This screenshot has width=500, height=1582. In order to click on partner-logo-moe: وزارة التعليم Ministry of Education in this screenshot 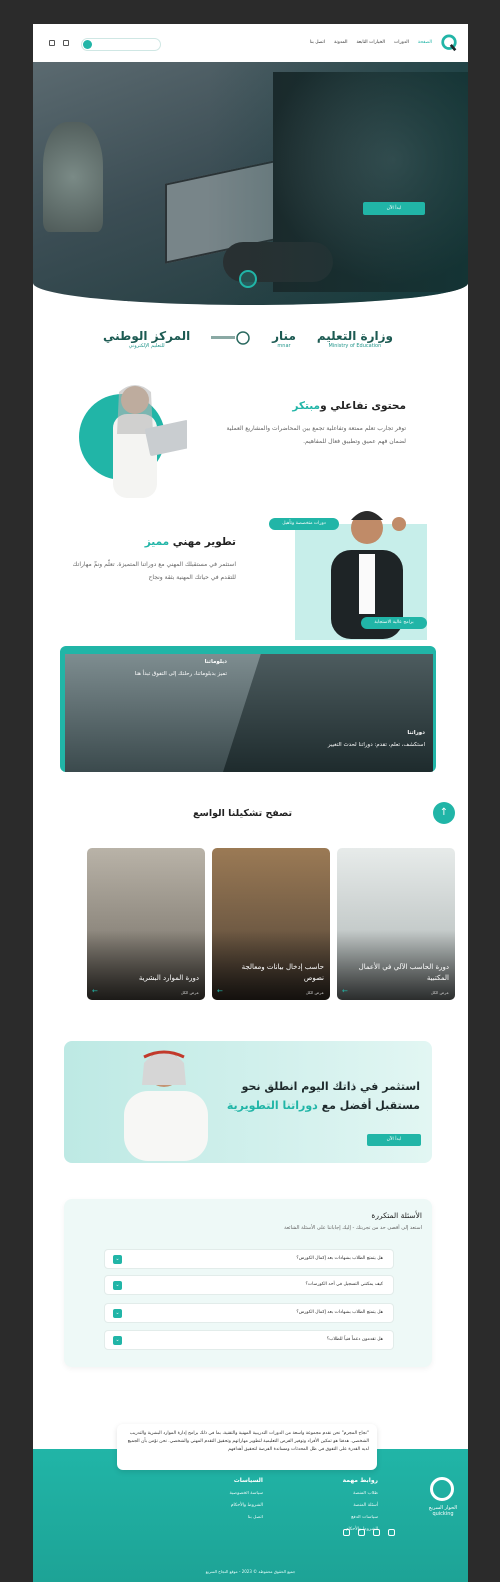, I will do `click(354, 339)`.